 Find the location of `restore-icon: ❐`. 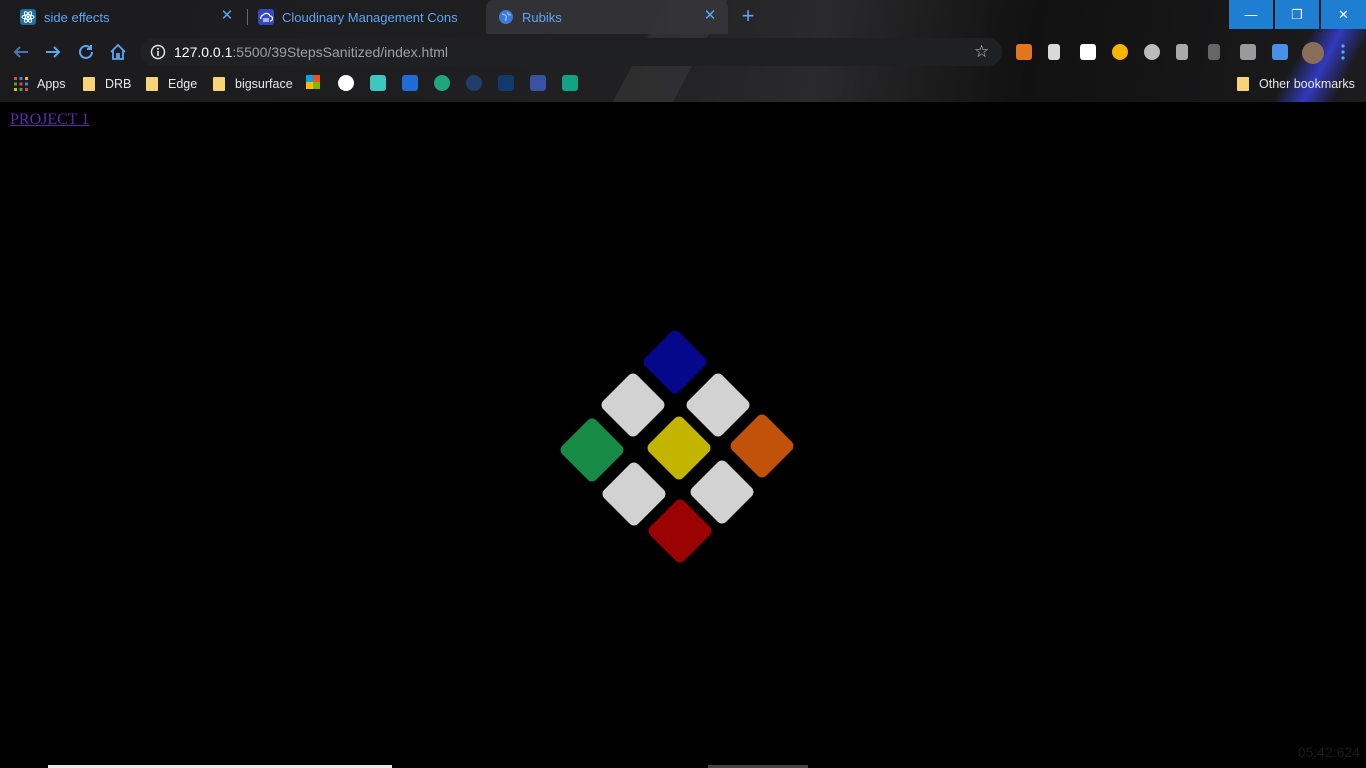

restore-icon: ❐ is located at coordinates (1297, 14).